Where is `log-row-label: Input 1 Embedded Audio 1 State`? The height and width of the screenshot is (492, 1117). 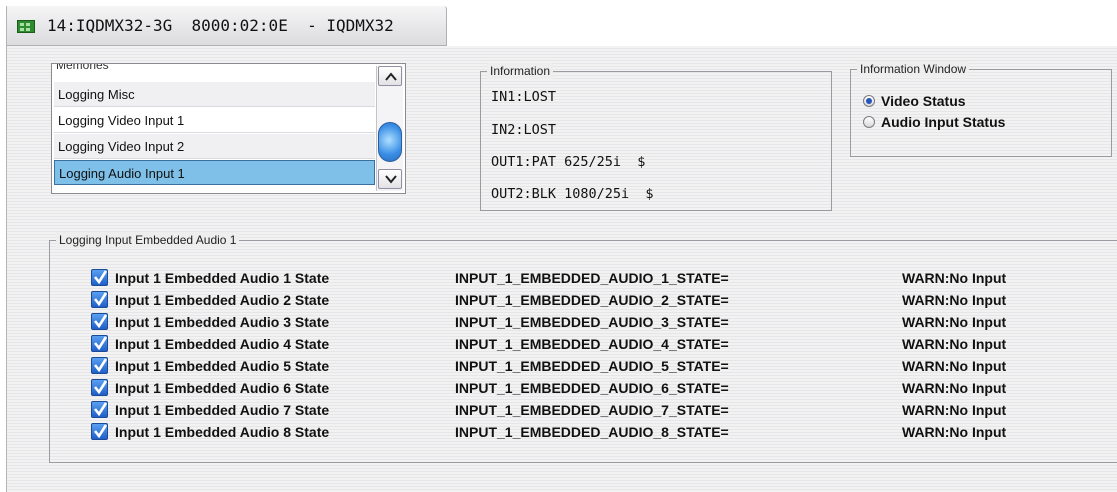
log-row-label: Input 1 Embedded Audio 1 State is located at coordinates (222, 278).